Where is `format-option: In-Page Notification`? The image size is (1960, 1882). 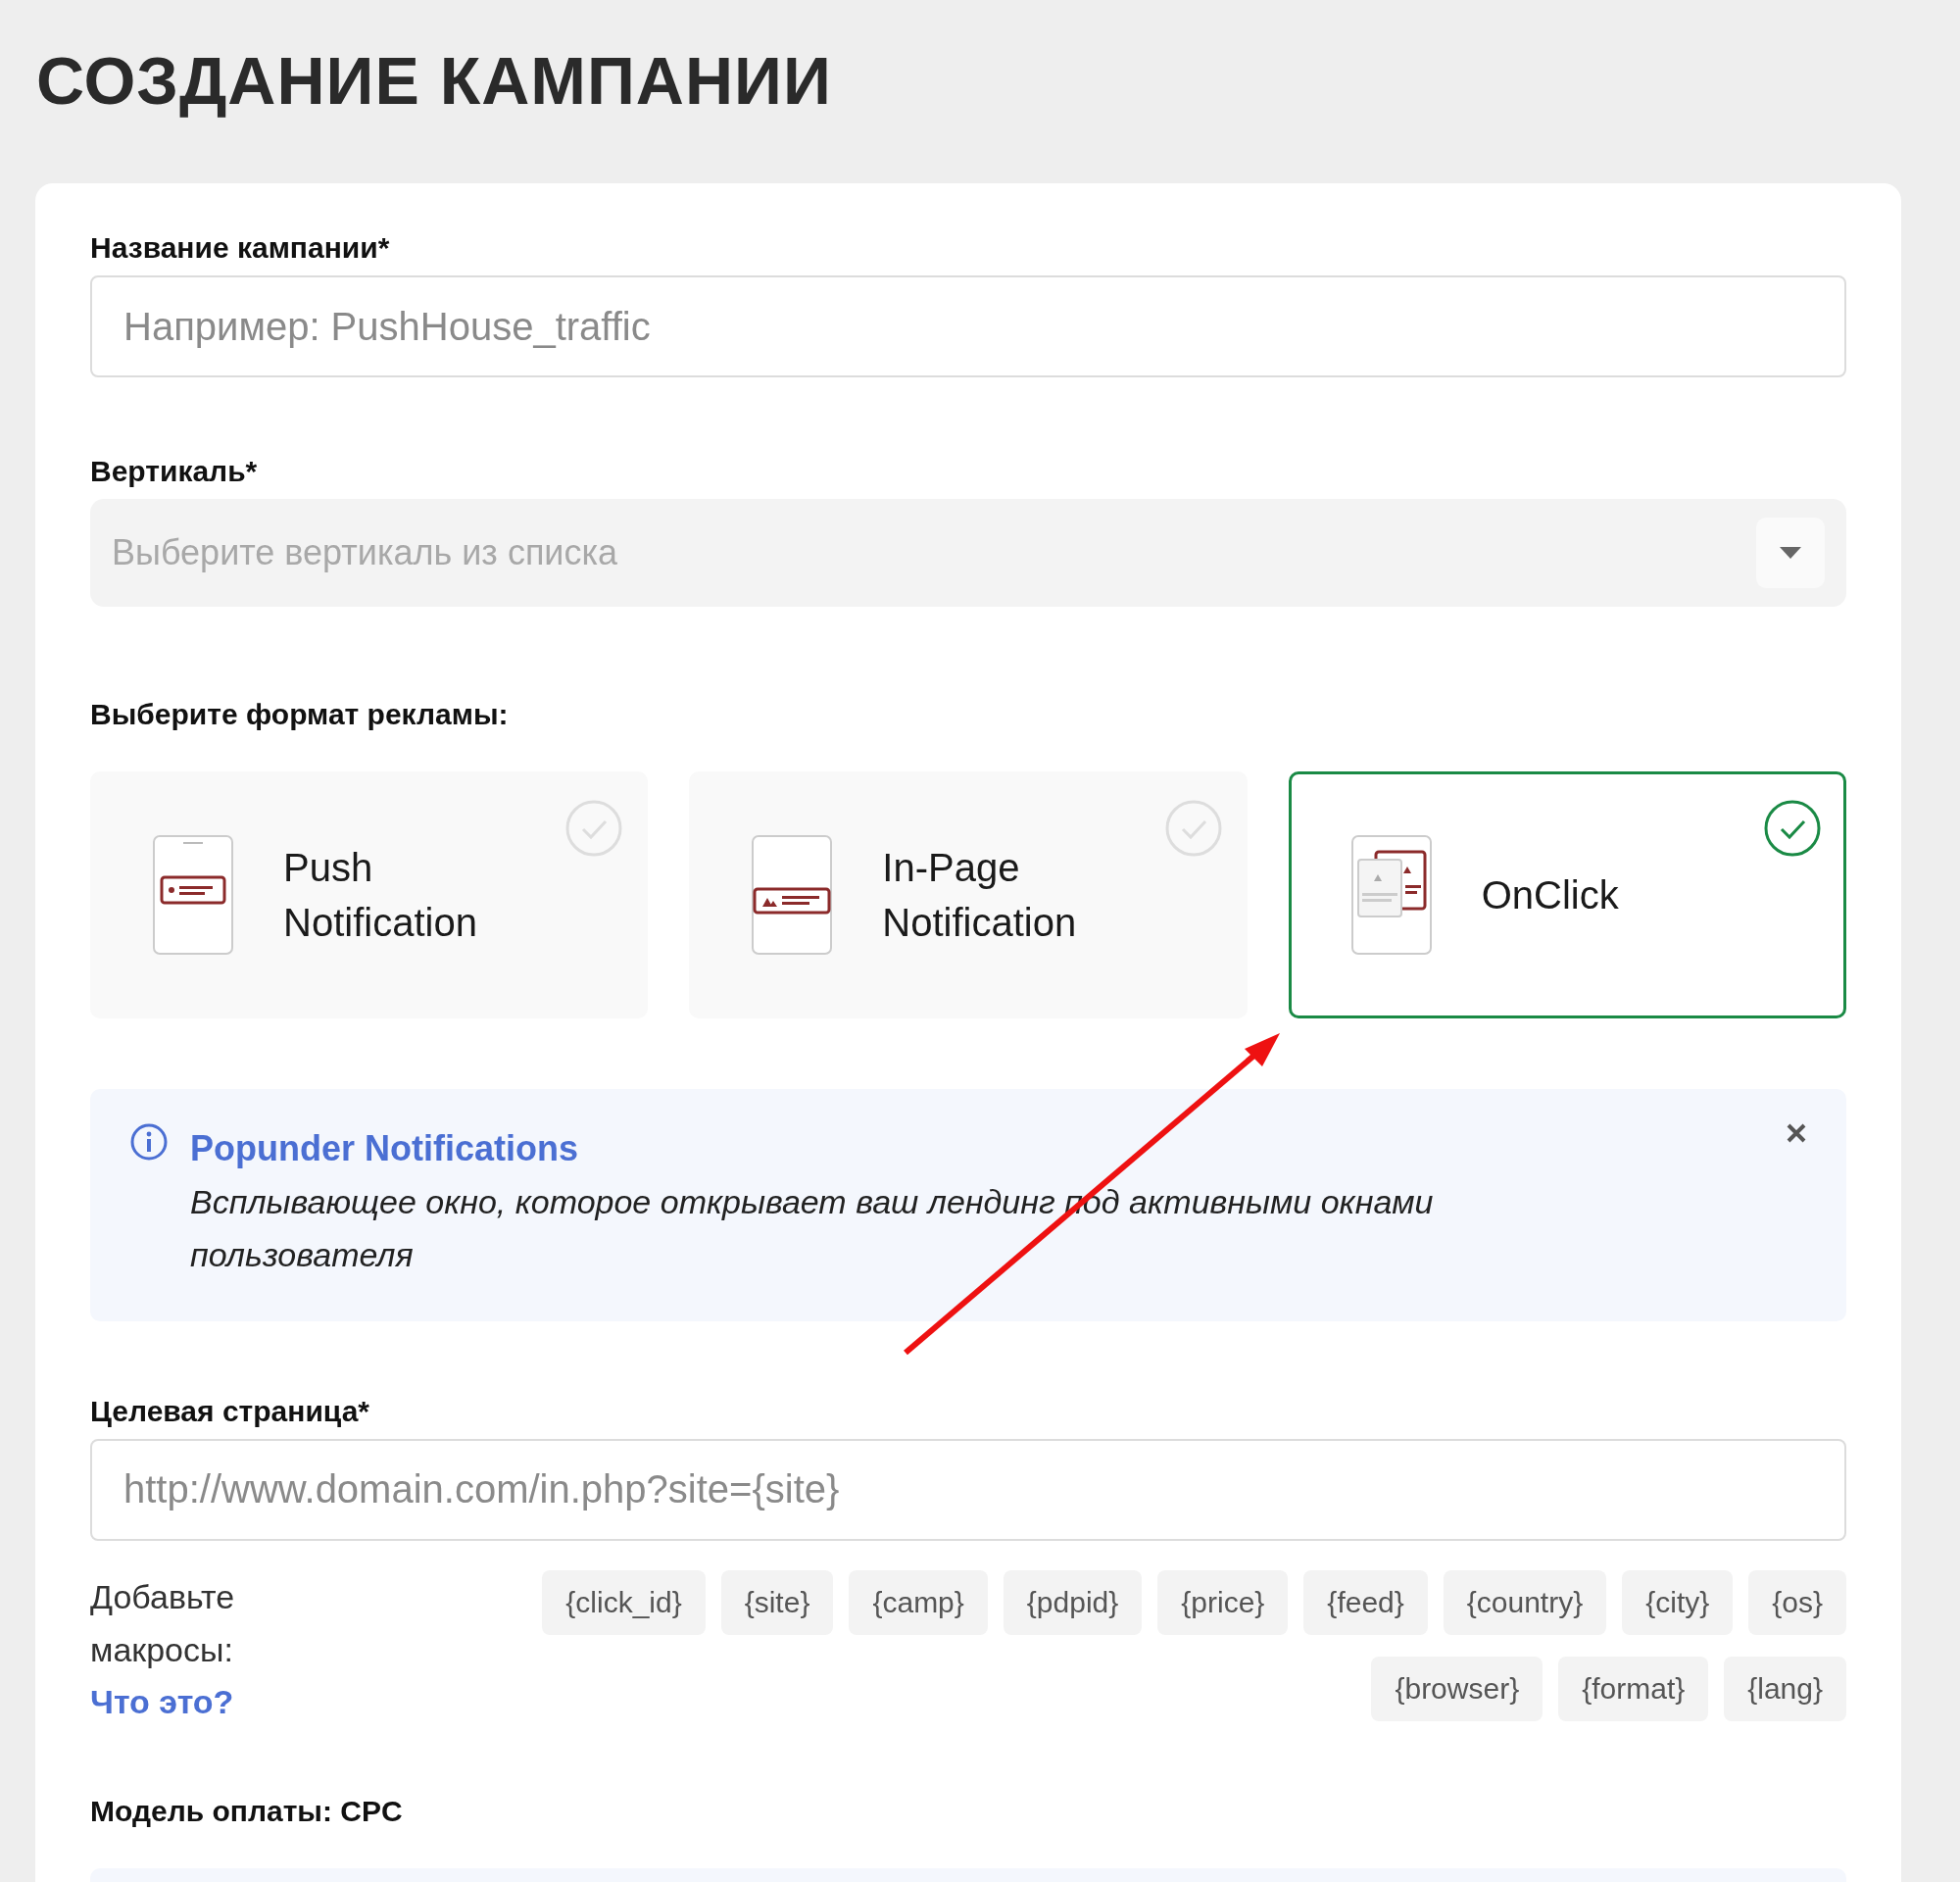
format-option: In-Page Notification is located at coordinates (968, 895).